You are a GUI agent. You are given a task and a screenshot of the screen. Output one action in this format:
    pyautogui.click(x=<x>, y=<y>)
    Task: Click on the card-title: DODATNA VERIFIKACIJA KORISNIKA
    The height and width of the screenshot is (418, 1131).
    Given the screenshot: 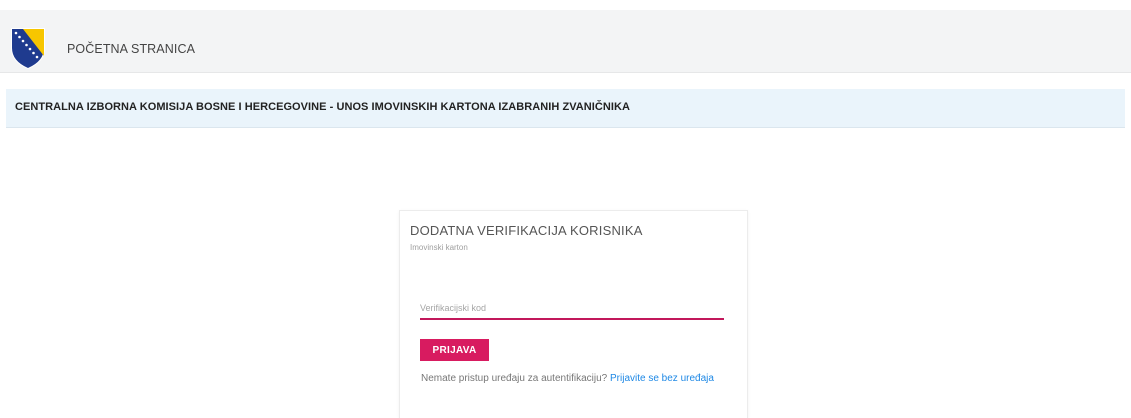 What is the action you would take?
    pyautogui.click(x=526, y=230)
    